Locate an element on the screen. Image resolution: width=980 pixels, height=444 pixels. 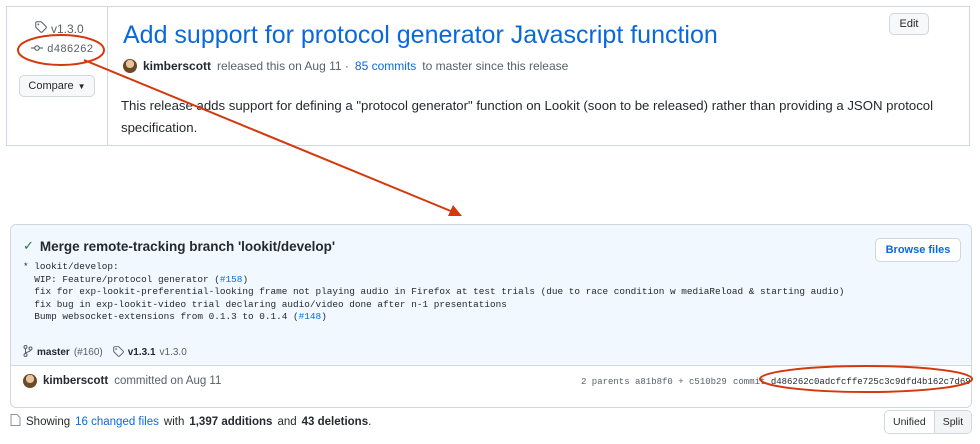
release-tag-label: v1.3.0 is located at coordinates (67, 28).